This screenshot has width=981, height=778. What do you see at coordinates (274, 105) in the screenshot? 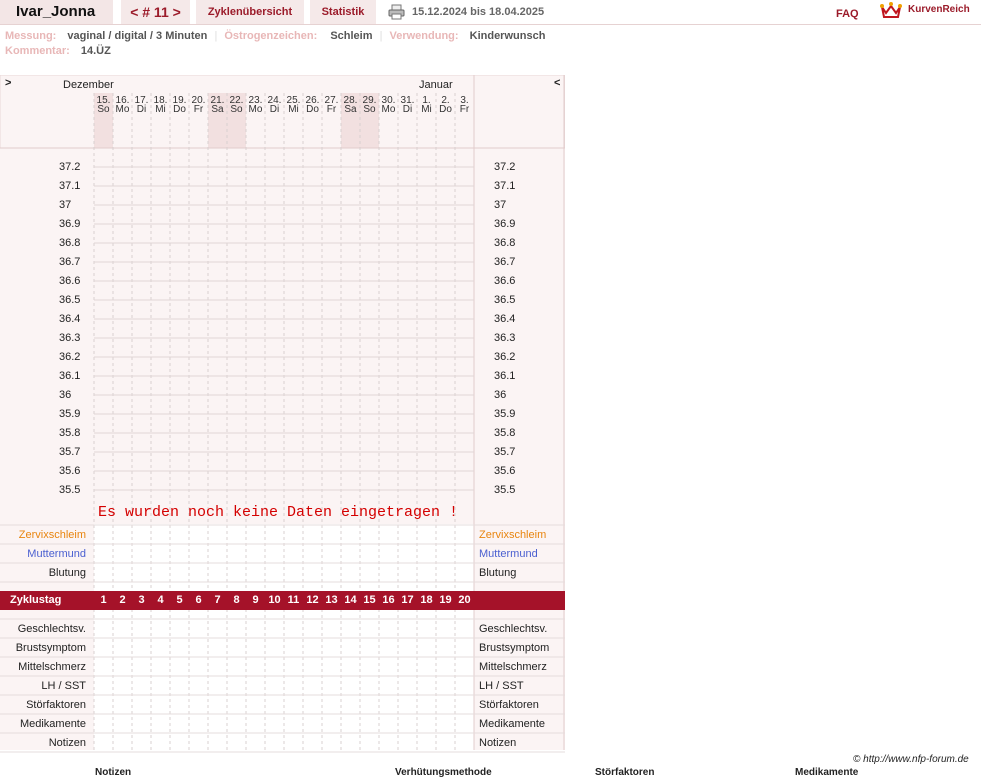
I see `day-header: 24. Di` at bounding box center [274, 105].